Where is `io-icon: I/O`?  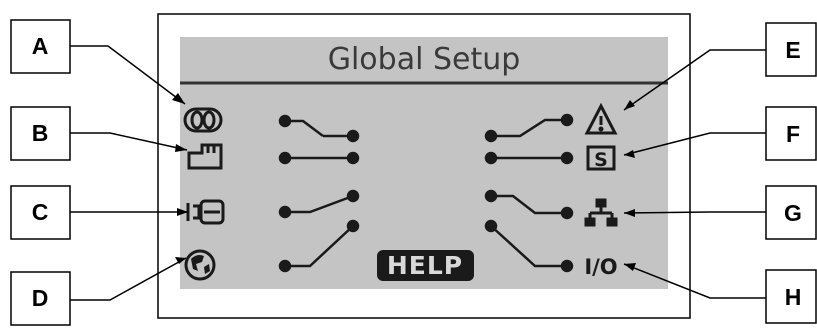
io-icon: I/O is located at coordinates (600, 267).